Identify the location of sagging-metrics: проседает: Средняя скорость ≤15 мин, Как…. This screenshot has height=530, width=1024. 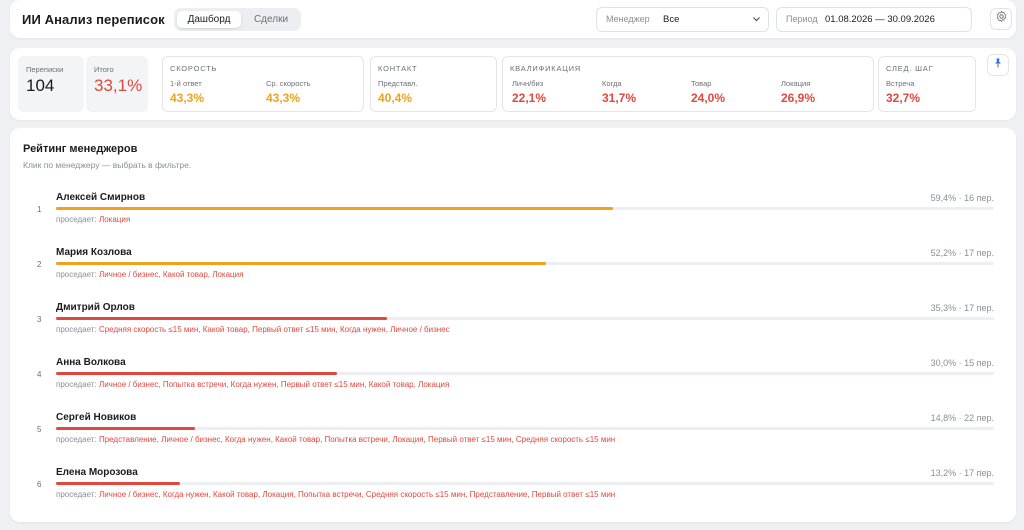
(253, 329).